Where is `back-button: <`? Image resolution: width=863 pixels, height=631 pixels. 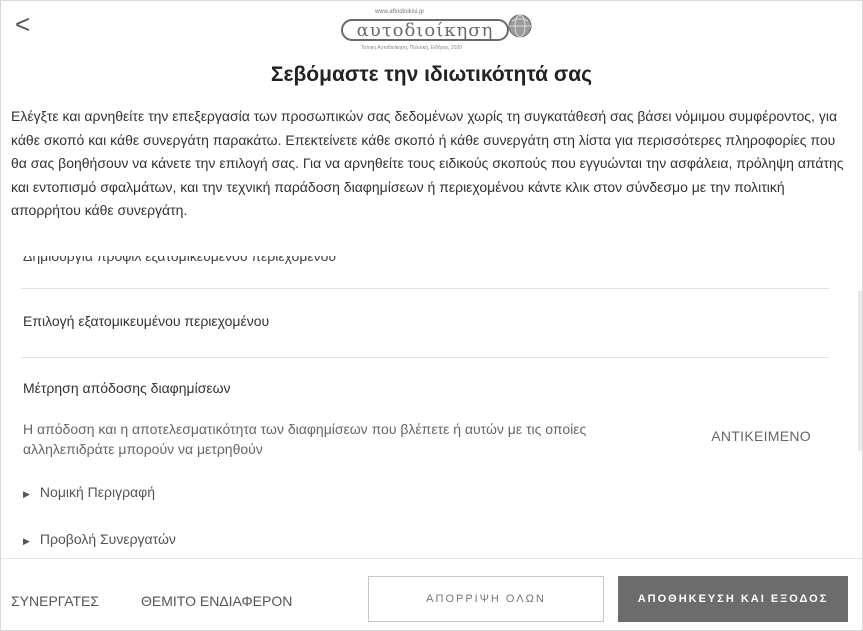 back-button: < is located at coordinates (22, 24).